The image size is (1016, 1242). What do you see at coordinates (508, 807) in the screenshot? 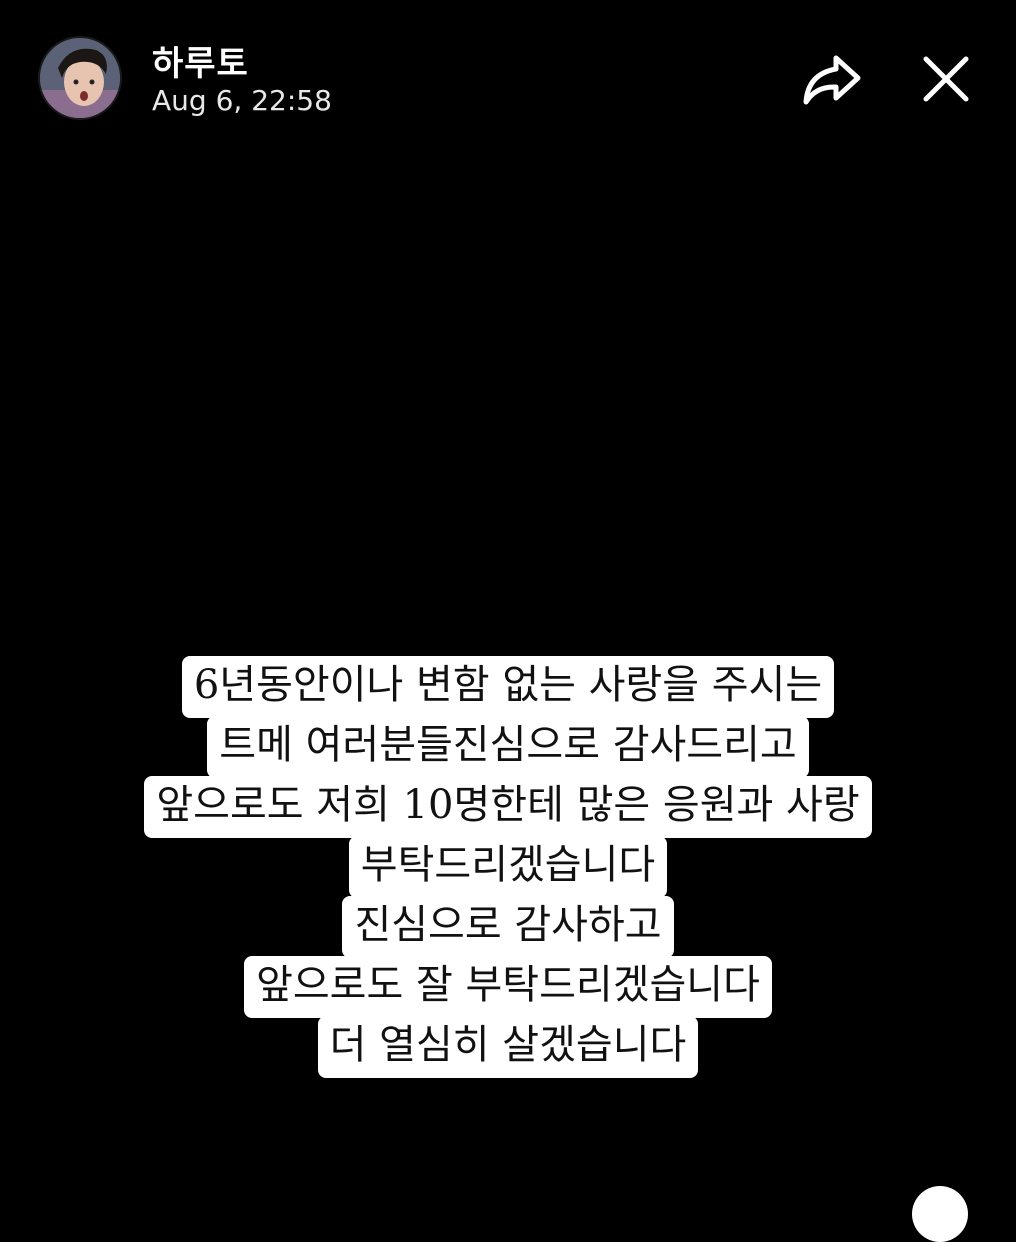
I see `caption-line: 앞으로도 저희 10명한테 많은 응원과 사랑` at bounding box center [508, 807].